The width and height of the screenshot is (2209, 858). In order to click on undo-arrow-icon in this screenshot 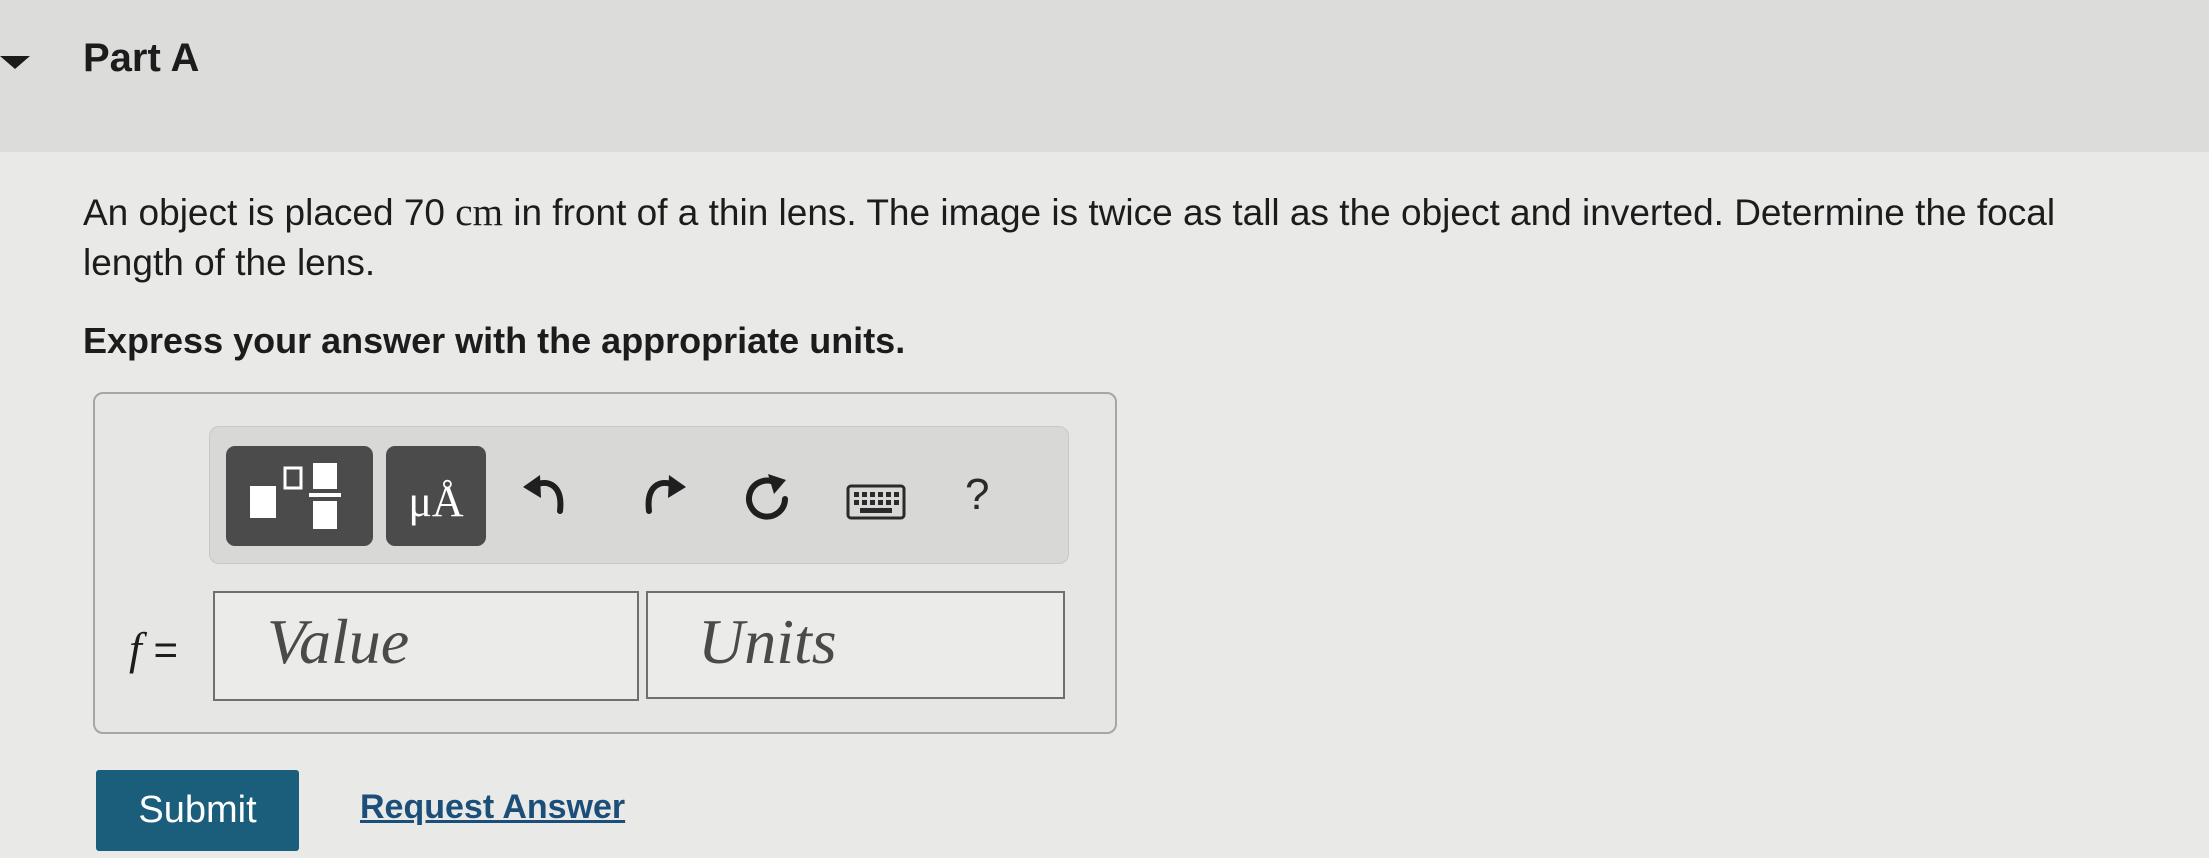, I will do `click(546, 495)`.